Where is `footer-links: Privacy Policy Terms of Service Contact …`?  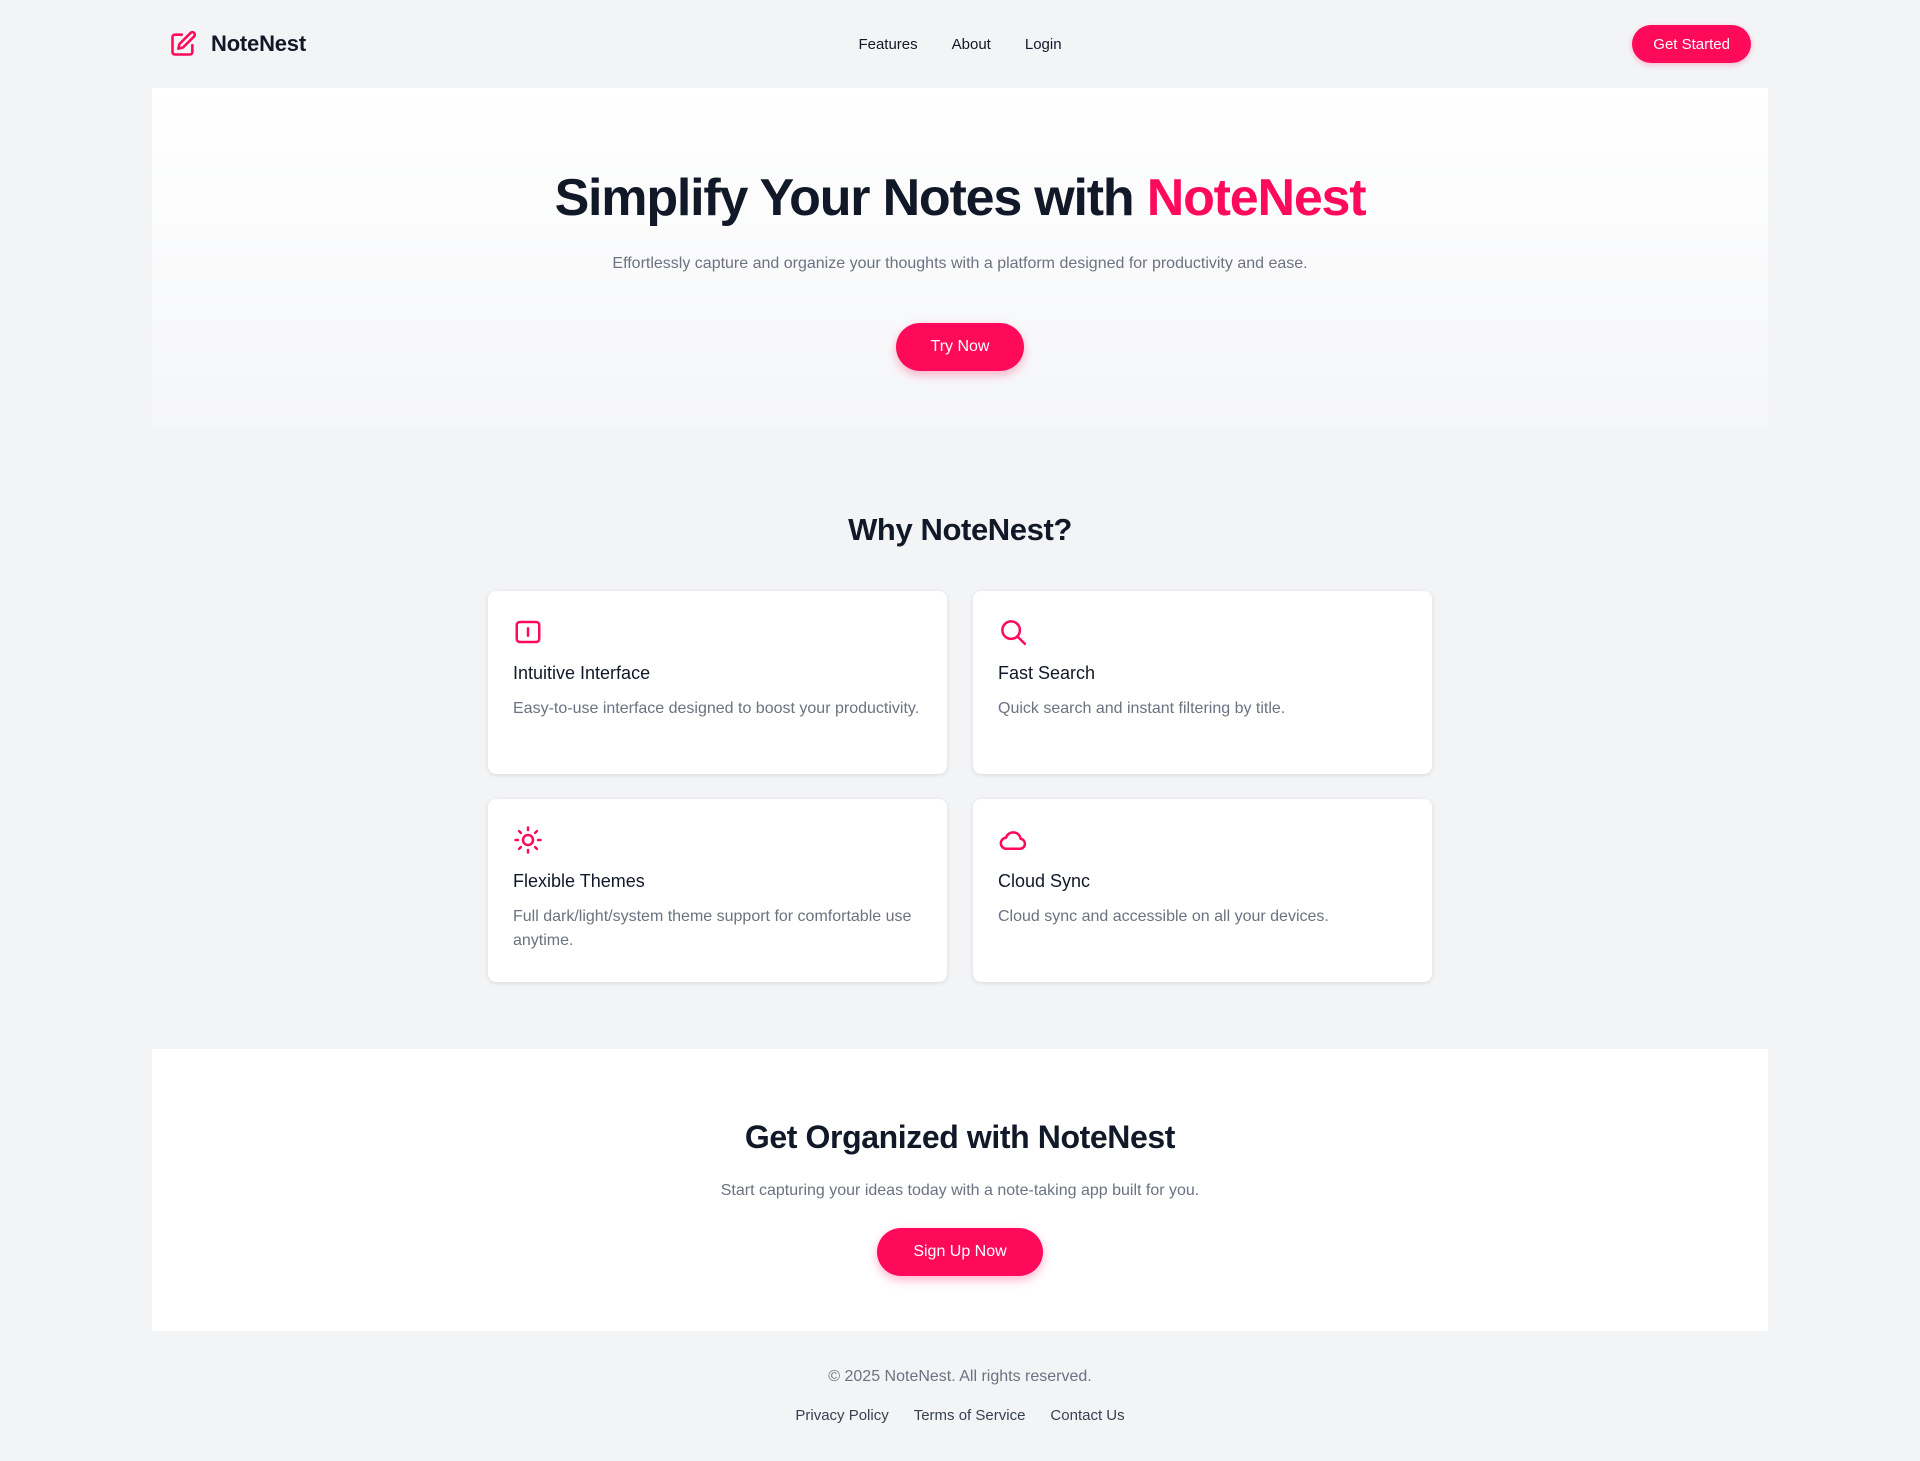 footer-links: Privacy Policy Terms of Service Contact … is located at coordinates (960, 1415).